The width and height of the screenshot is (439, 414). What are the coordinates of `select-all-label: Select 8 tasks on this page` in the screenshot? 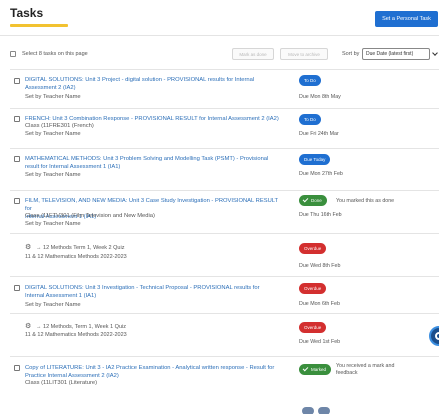 It's located at (55, 54).